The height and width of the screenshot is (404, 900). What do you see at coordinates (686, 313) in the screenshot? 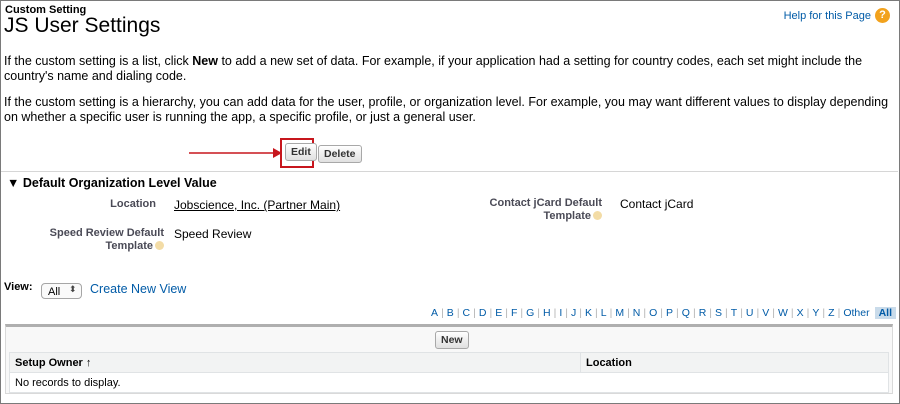
I see `alphabet-filter-q: Q` at bounding box center [686, 313].